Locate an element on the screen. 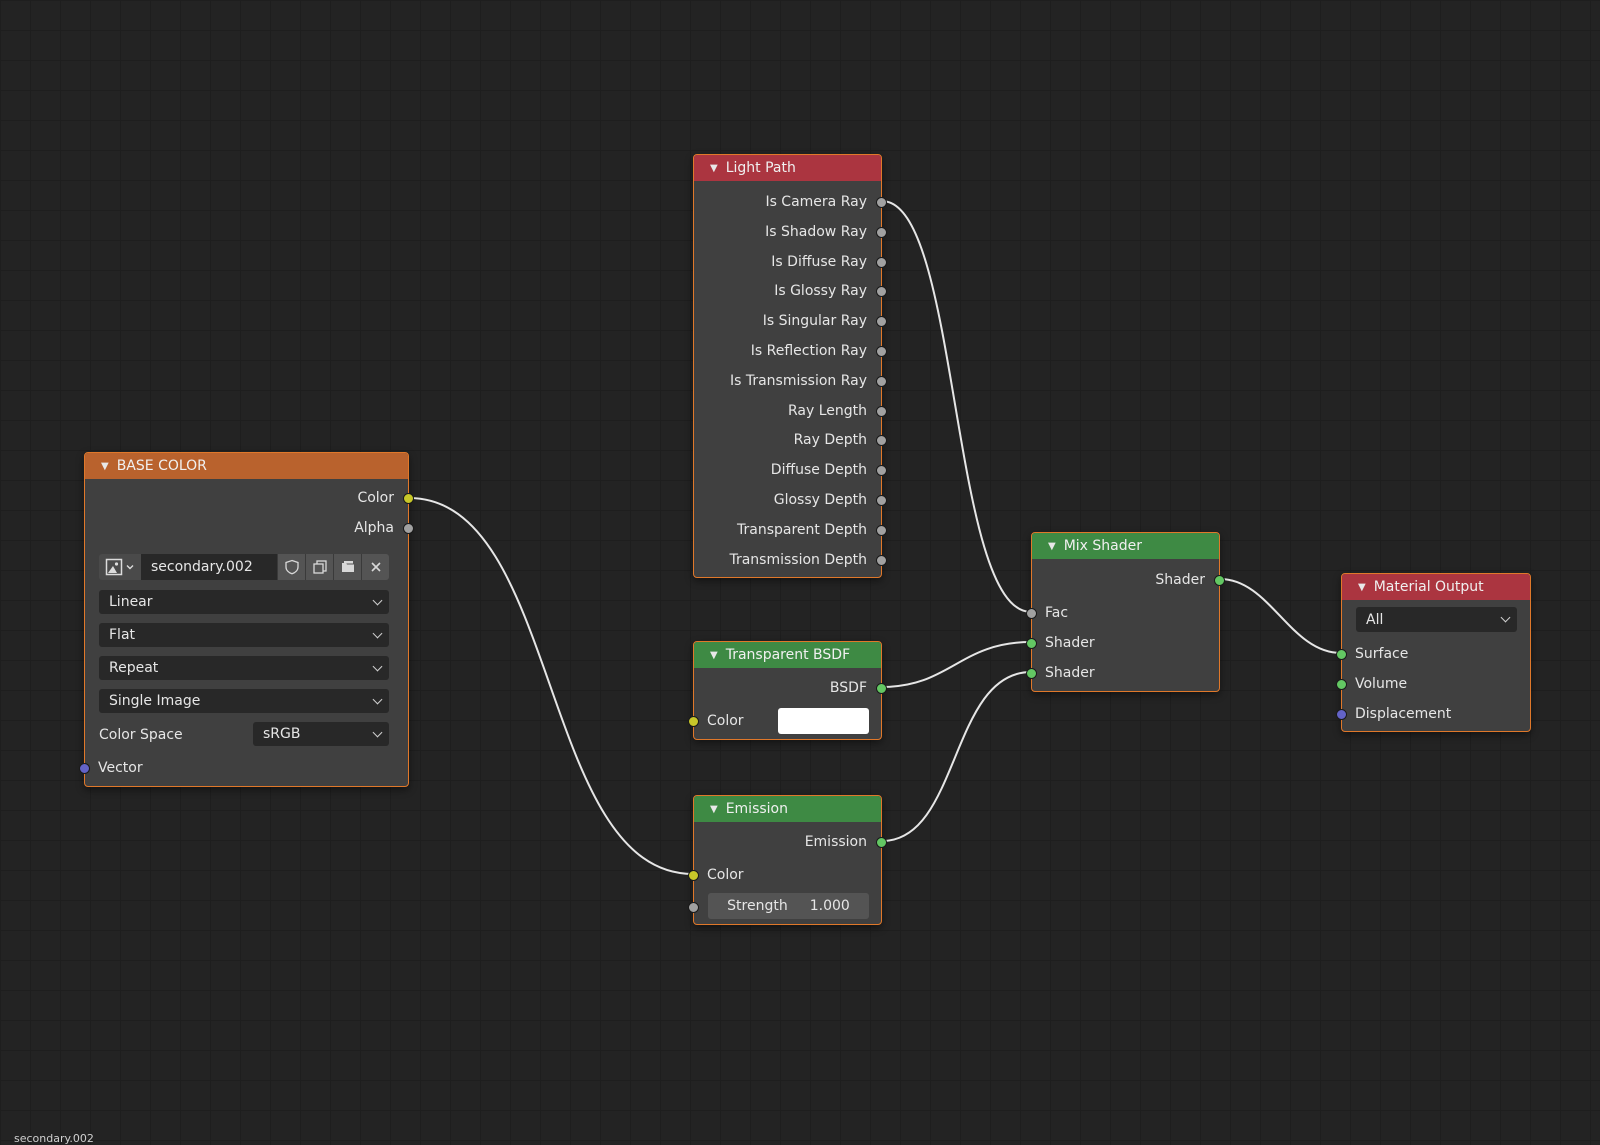 Image resolution: width=1600 pixels, height=1145 pixels. open-image-button is located at coordinates (347, 567).